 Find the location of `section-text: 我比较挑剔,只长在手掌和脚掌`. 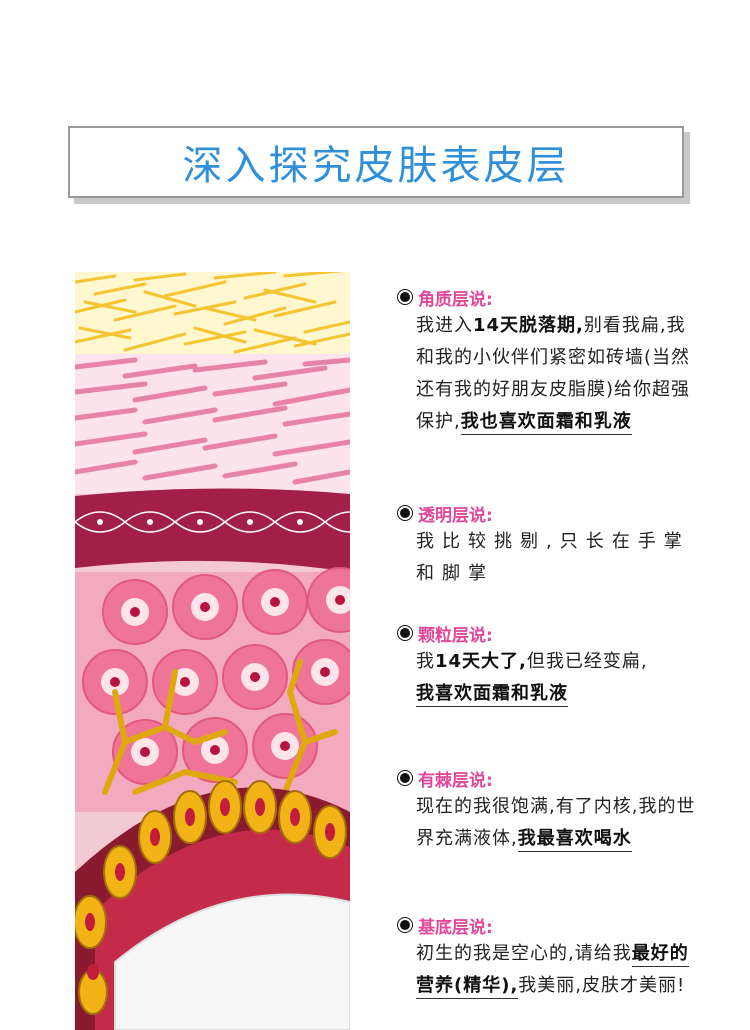

section-text: 我比较挑剔,只长在手掌和脚掌 is located at coordinates (548, 558).